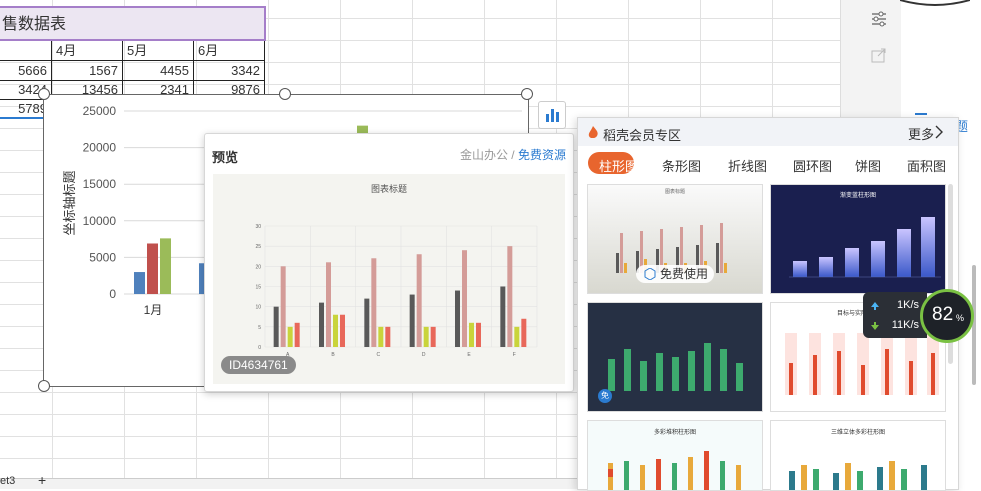 This screenshot has width=981, height=491. Describe the element at coordinates (229, 51) in the screenshot. I see `header-cell: 6月` at that location.